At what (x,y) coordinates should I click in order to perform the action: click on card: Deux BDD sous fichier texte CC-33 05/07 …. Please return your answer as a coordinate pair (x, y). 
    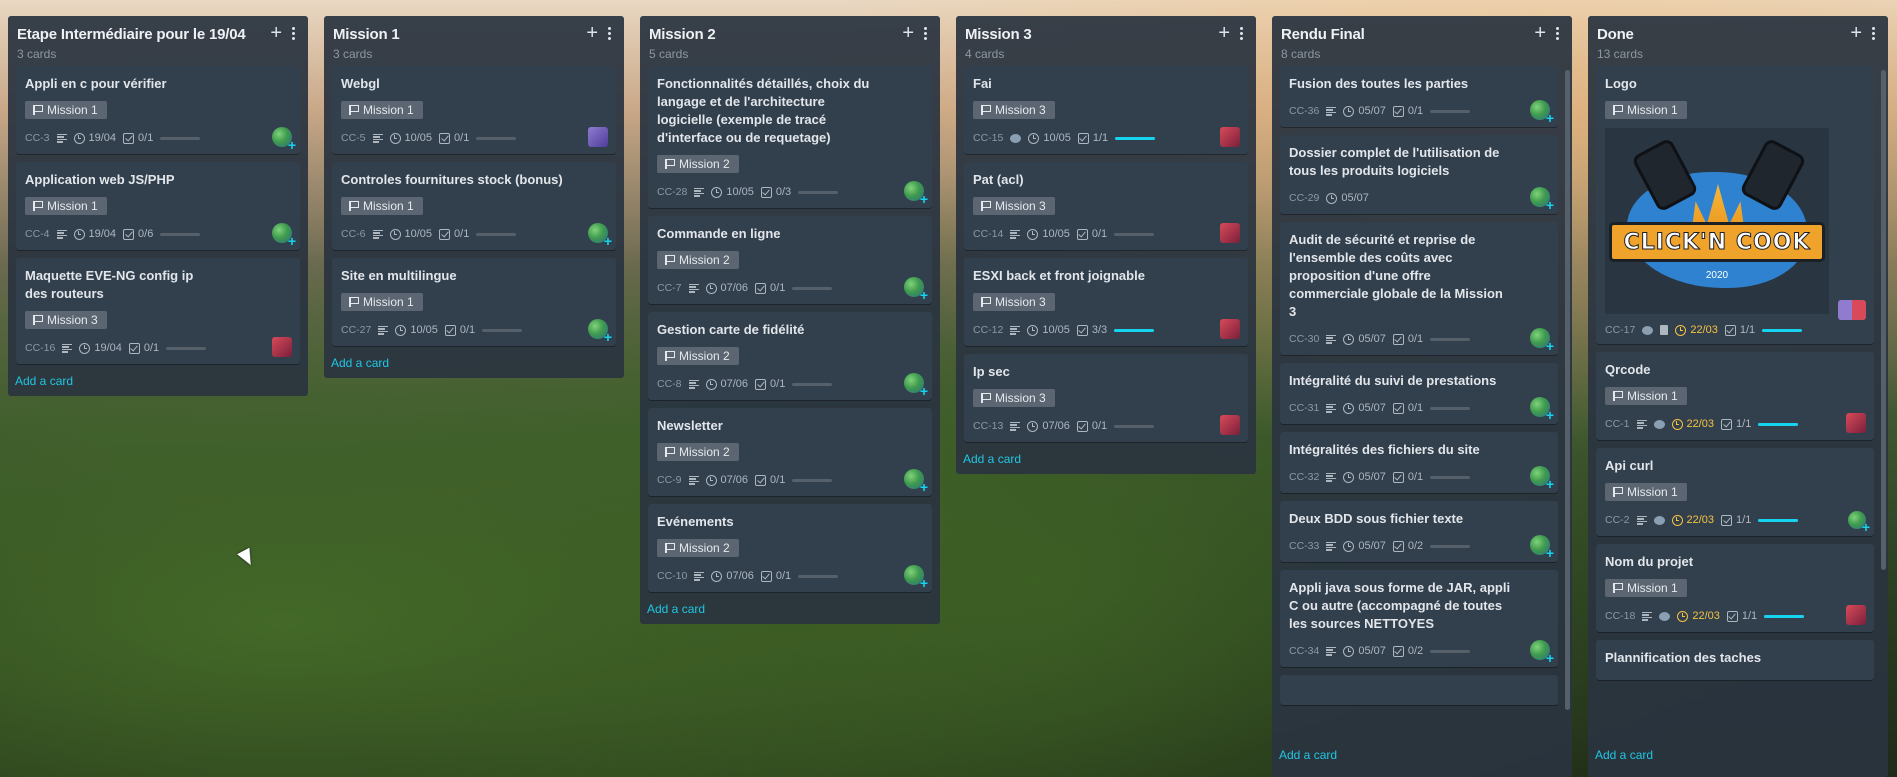
    Looking at the image, I should click on (1419, 531).